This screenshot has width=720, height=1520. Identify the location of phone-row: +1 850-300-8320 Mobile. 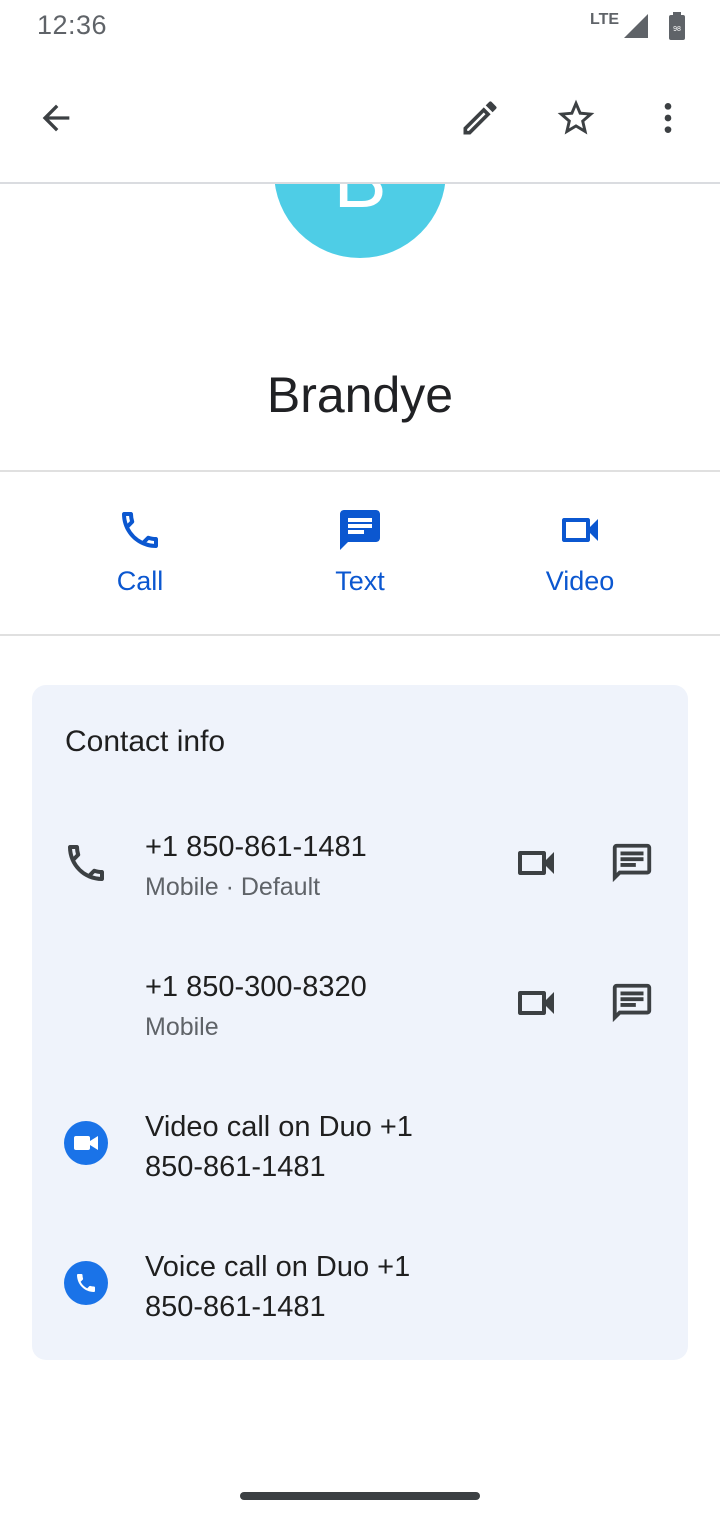
(360, 1010).